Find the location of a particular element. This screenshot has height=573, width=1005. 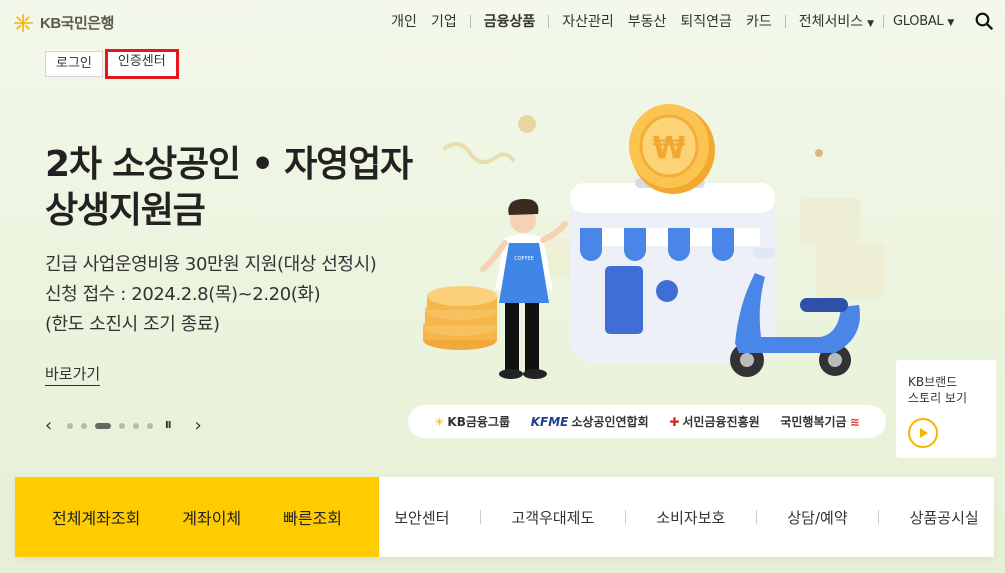

brand-story-line2: 스토리 보기 is located at coordinates (938, 398).